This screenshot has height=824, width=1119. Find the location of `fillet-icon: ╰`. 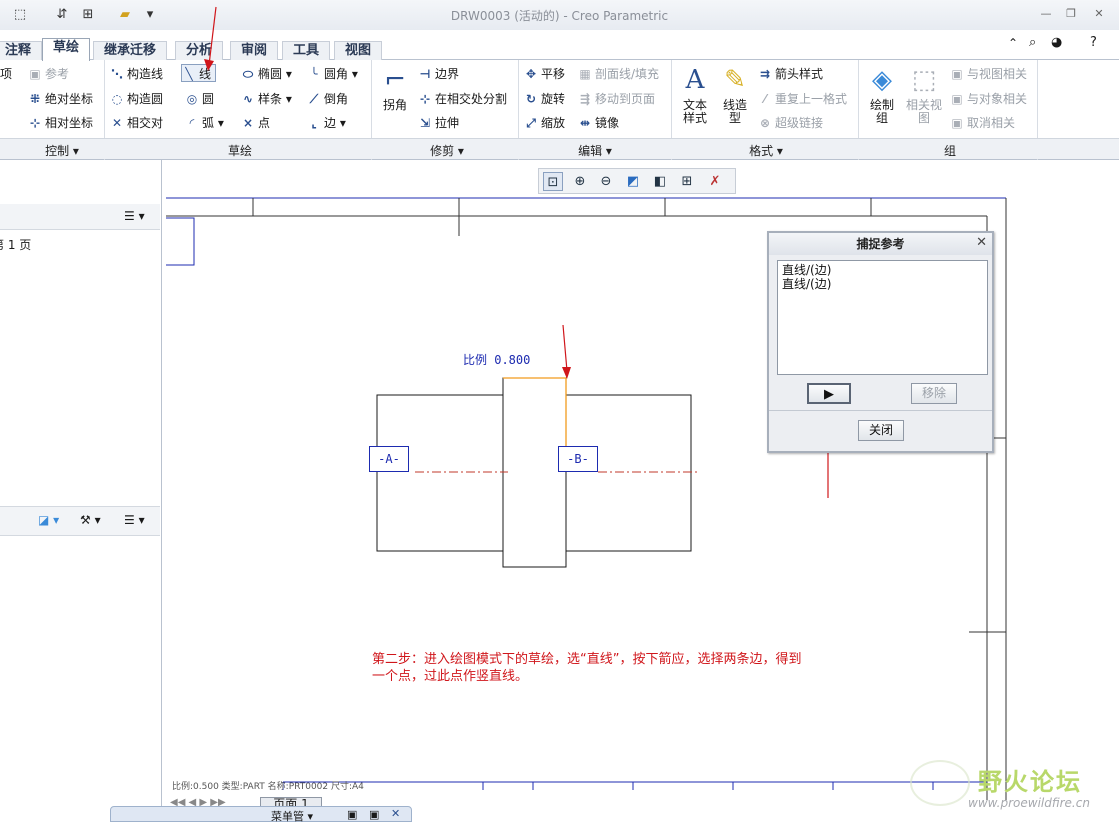

fillet-icon: ╰ is located at coordinates (314, 74).